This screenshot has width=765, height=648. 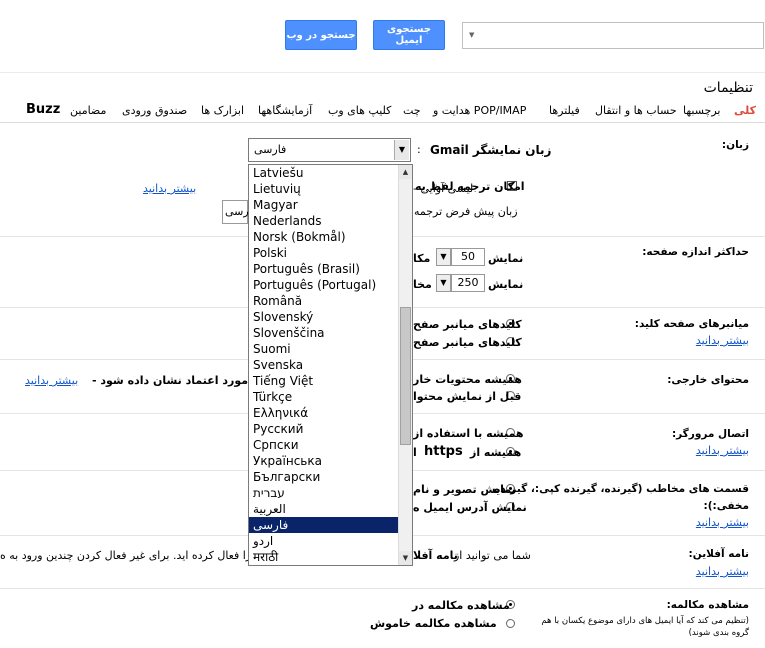 I want to click on external-content-label: محتوای خارجی:, so click(x=708, y=380).